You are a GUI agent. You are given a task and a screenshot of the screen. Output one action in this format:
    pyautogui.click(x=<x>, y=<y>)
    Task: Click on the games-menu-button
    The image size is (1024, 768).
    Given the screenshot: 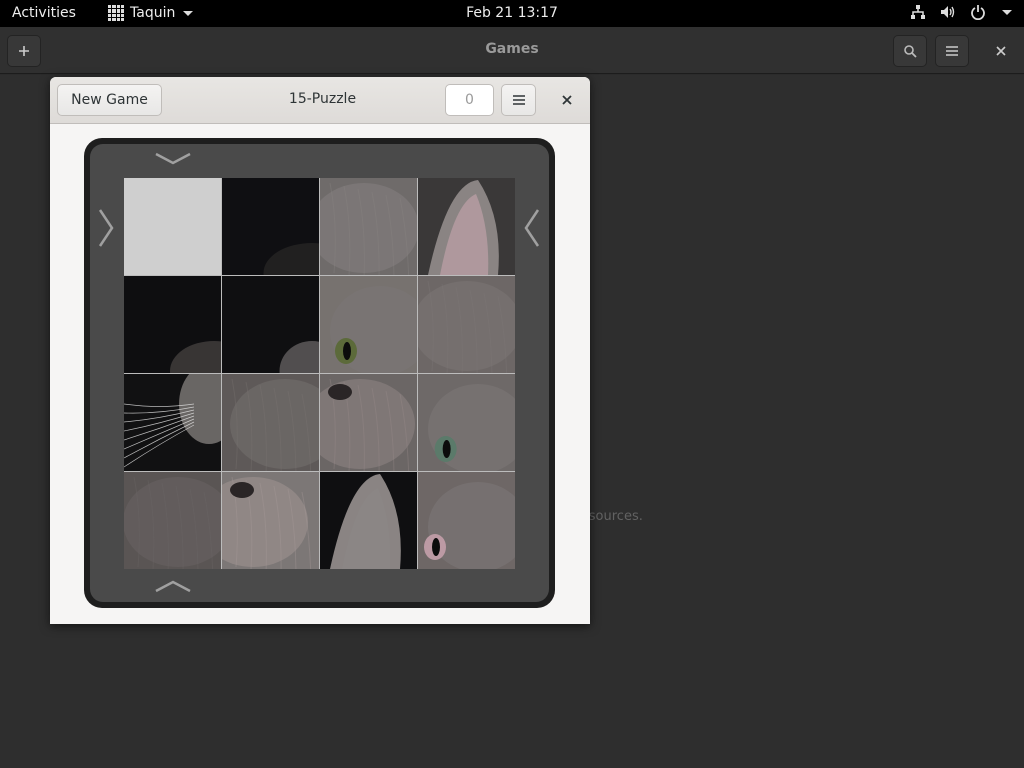 What is the action you would take?
    pyautogui.click(x=952, y=51)
    